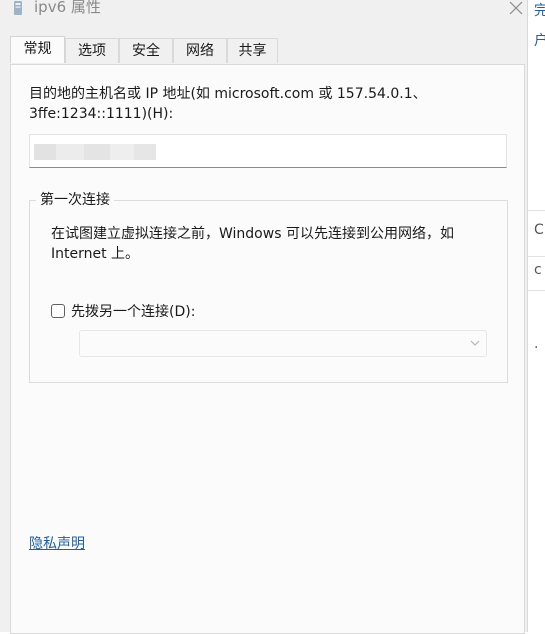  Describe the element at coordinates (18, 8) in the screenshot. I see `network-connection-icon` at that location.